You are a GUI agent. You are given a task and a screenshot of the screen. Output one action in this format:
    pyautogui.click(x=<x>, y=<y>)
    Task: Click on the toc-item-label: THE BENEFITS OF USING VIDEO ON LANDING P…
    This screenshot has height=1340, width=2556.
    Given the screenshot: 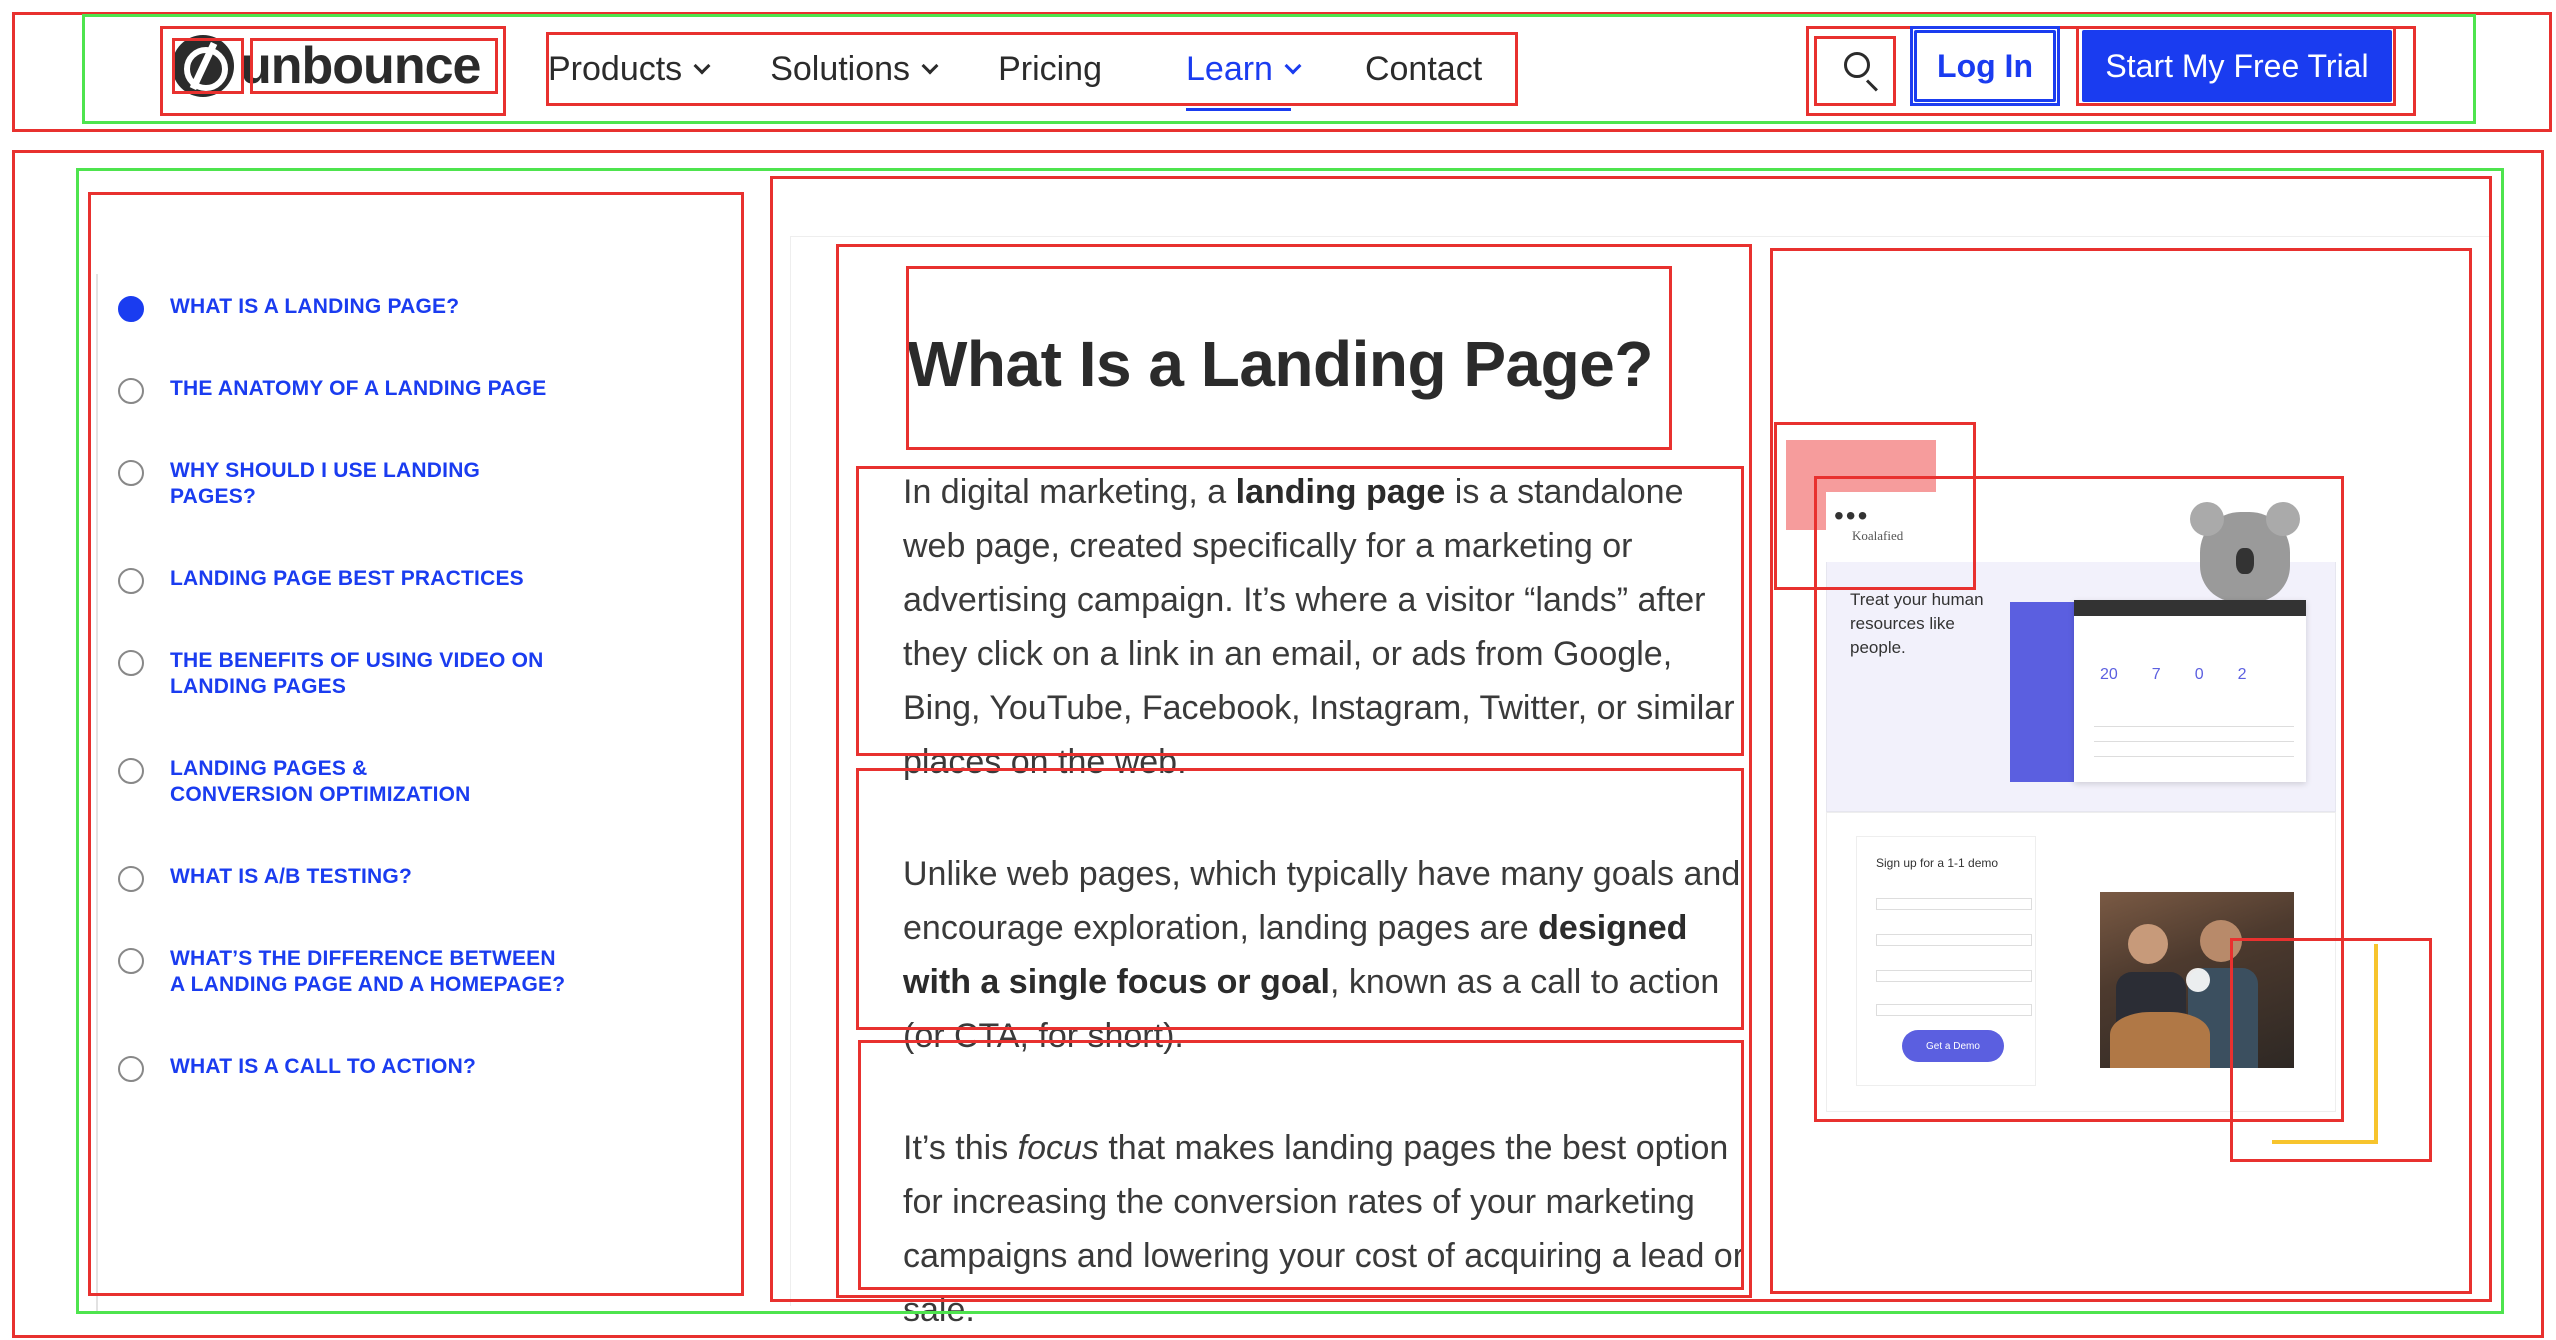 What is the action you would take?
    pyautogui.click(x=357, y=673)
    